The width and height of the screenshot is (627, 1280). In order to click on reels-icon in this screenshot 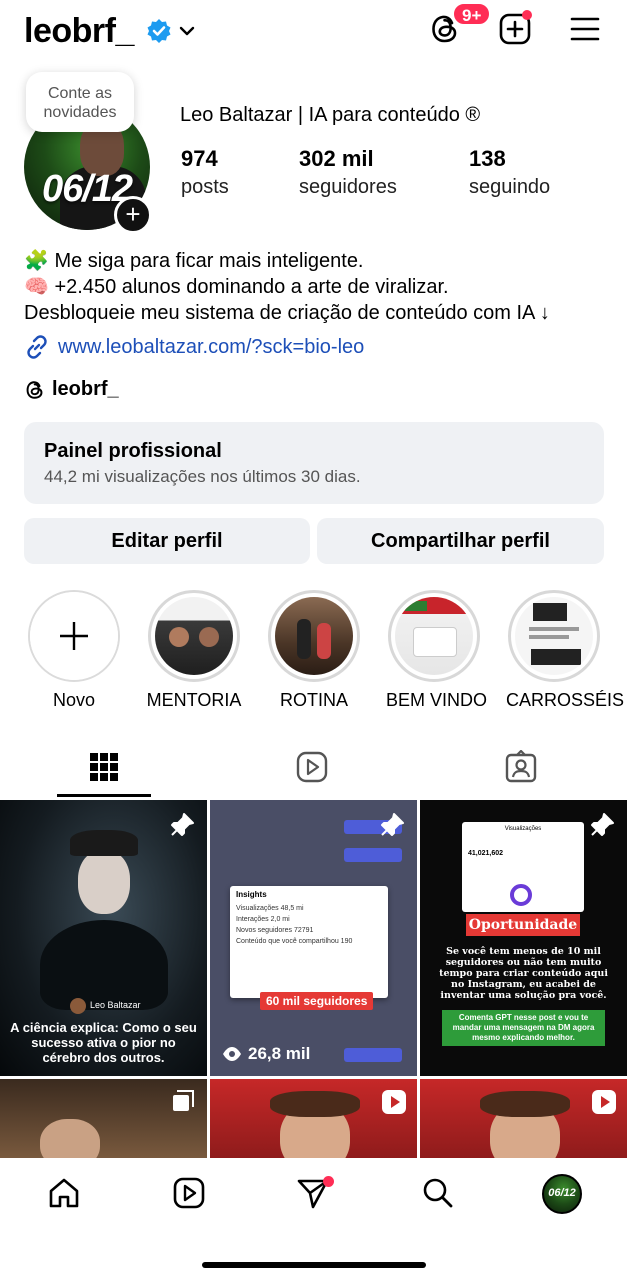, I will do `click(189, 1193)`.